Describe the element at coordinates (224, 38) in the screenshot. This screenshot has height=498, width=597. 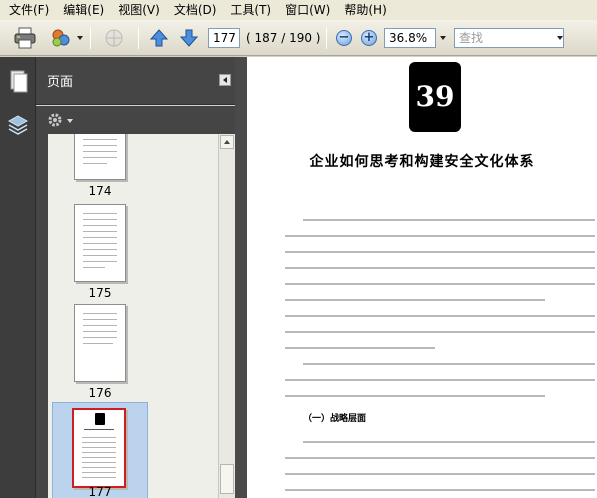
I see `page-number-input: 177` at that location.